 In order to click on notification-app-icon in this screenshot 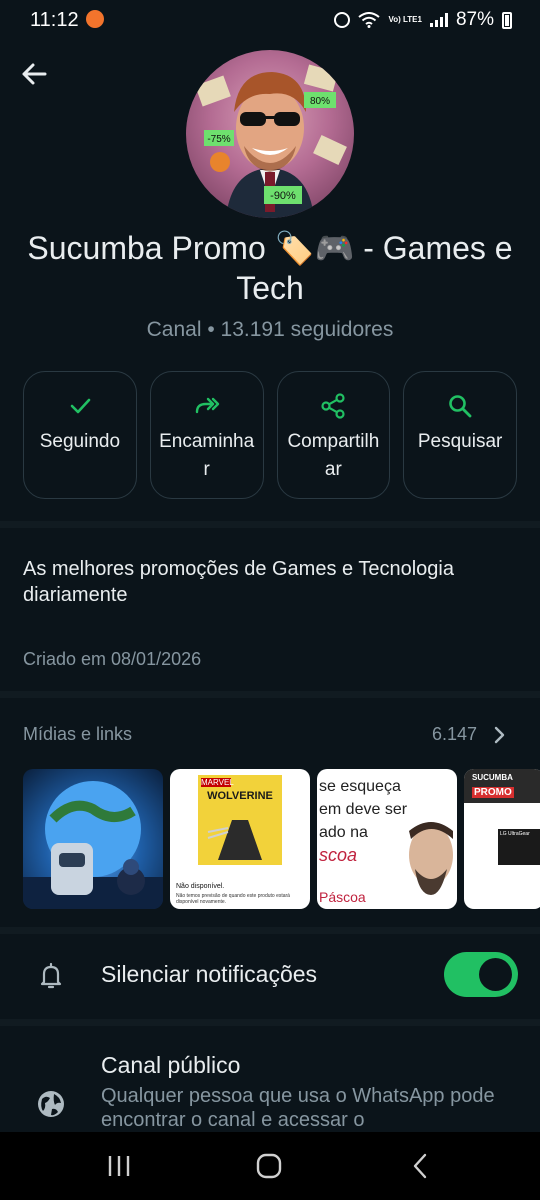, I will do `click(95, 19)`.